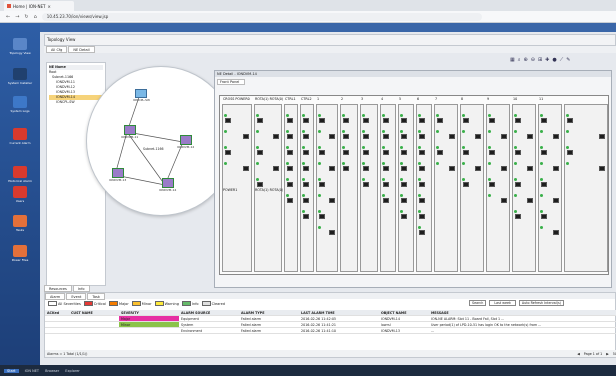 Image resolution: width=616 pixels, height=376 pixels. Describe the element at coordinates (76, 296) in the screenshot. I see `tab-event: Event` at that location.